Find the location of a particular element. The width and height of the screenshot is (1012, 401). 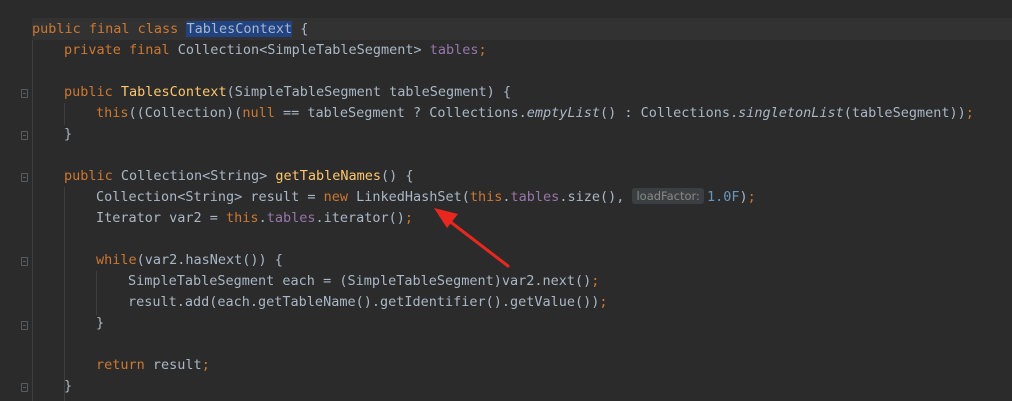

arrow-shaft is located at coordinates (478, 243).